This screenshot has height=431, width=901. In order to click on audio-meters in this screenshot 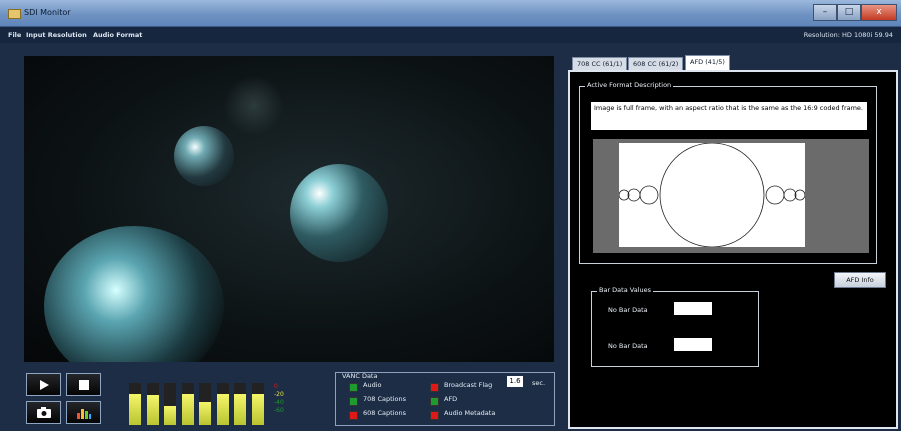, I will do `click(199, 404)`.